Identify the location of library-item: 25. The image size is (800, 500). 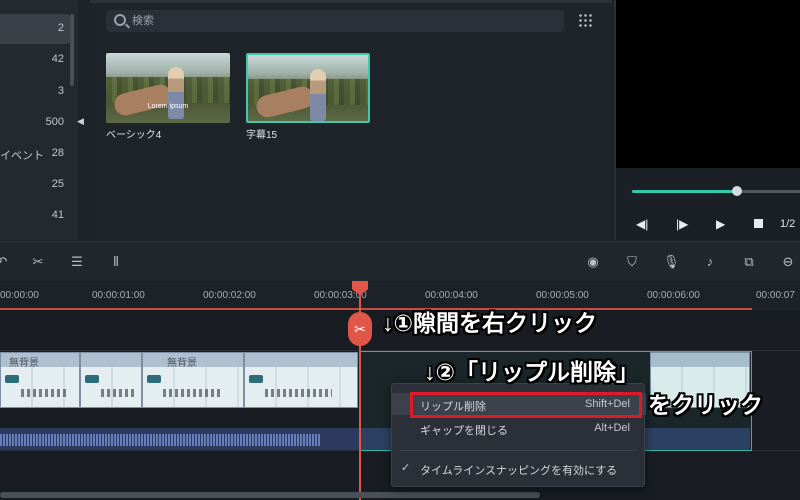
(35, 185).